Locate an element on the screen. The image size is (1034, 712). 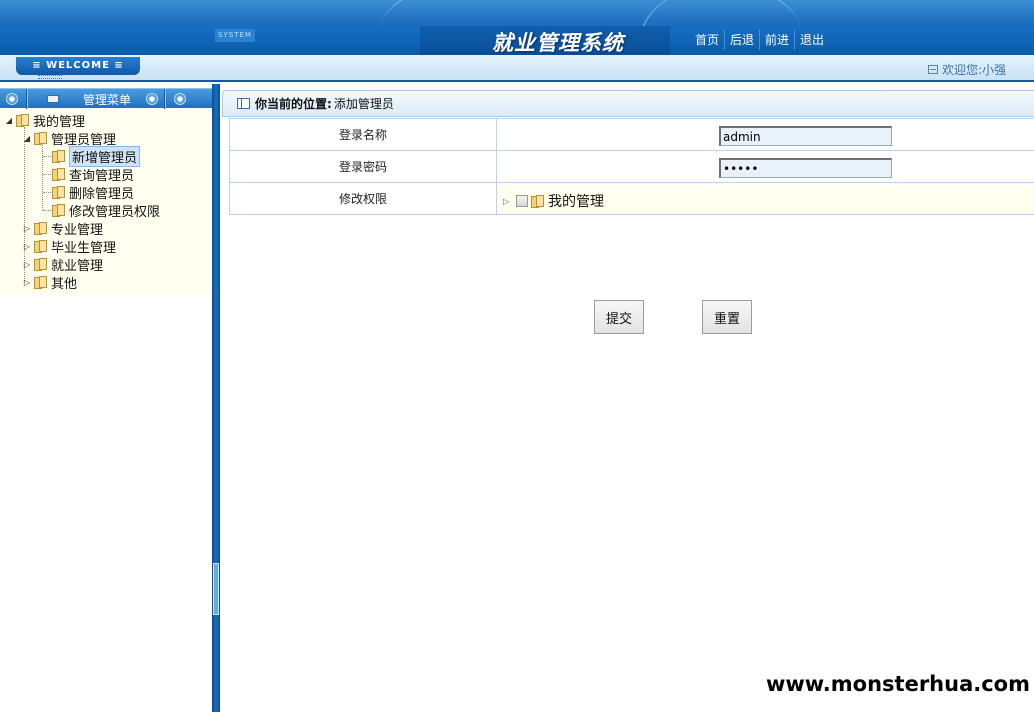
location-label: 你当前的位置: is located at coordinates (293, 104).